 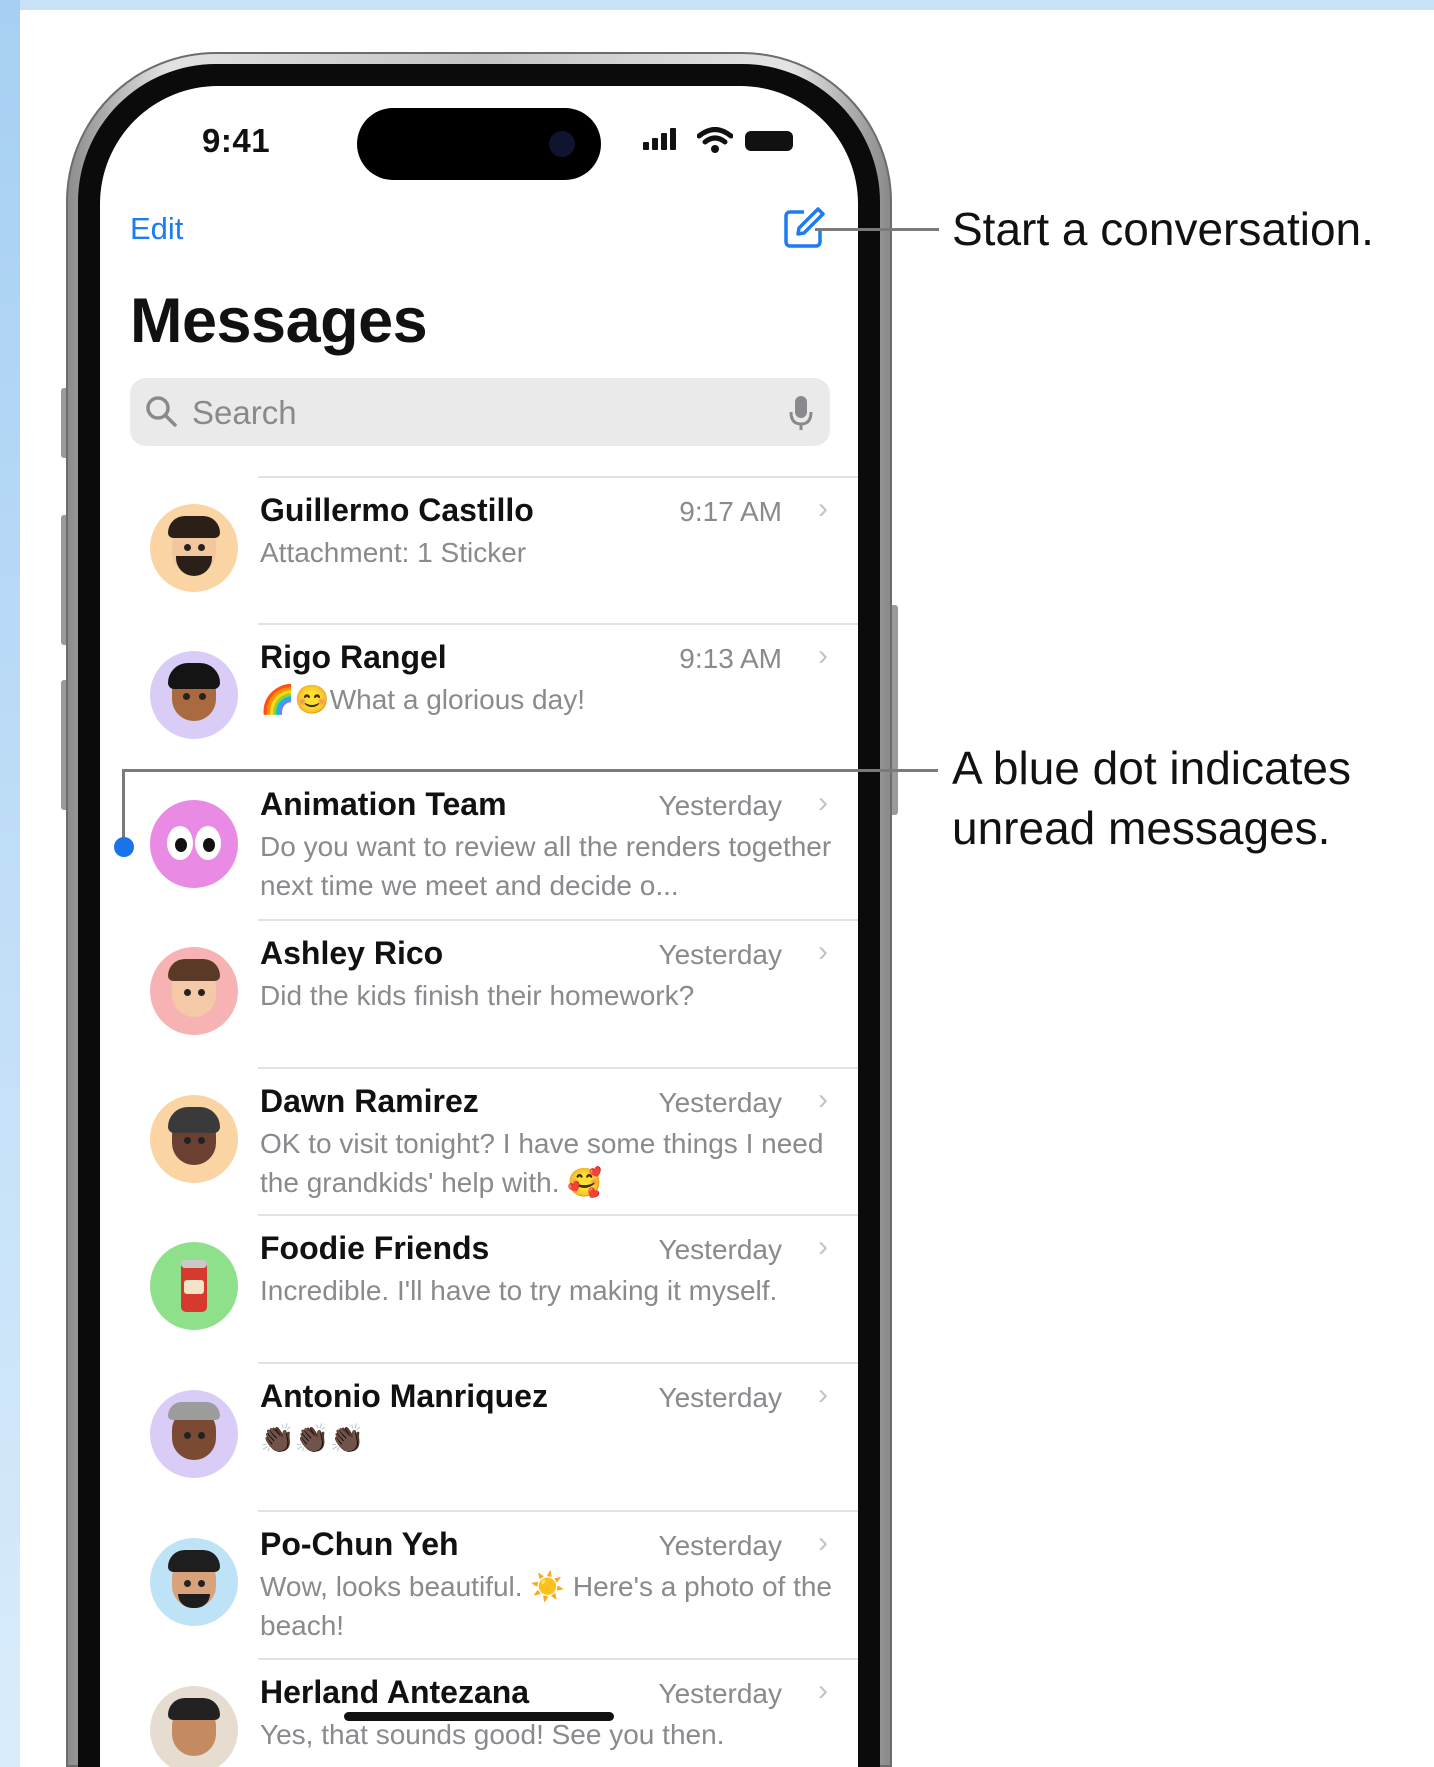 I want to click on conversation-preview: 🌈😊What a glorious day!, so click(x=547, y=699).